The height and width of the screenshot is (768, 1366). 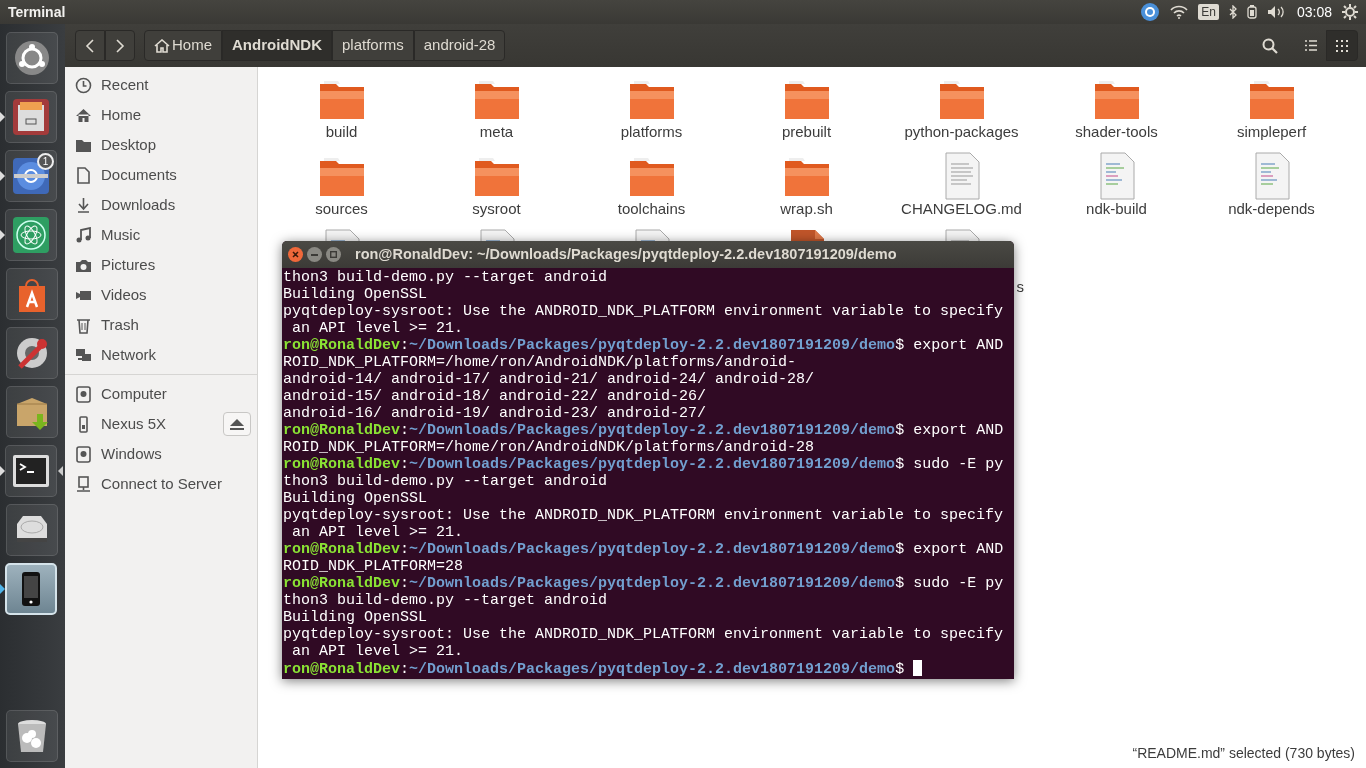 What do you see at coordinates (1208, 12) in the screenshot?
I see `keyboard-layout: En` at bounding box center [1208, 12].